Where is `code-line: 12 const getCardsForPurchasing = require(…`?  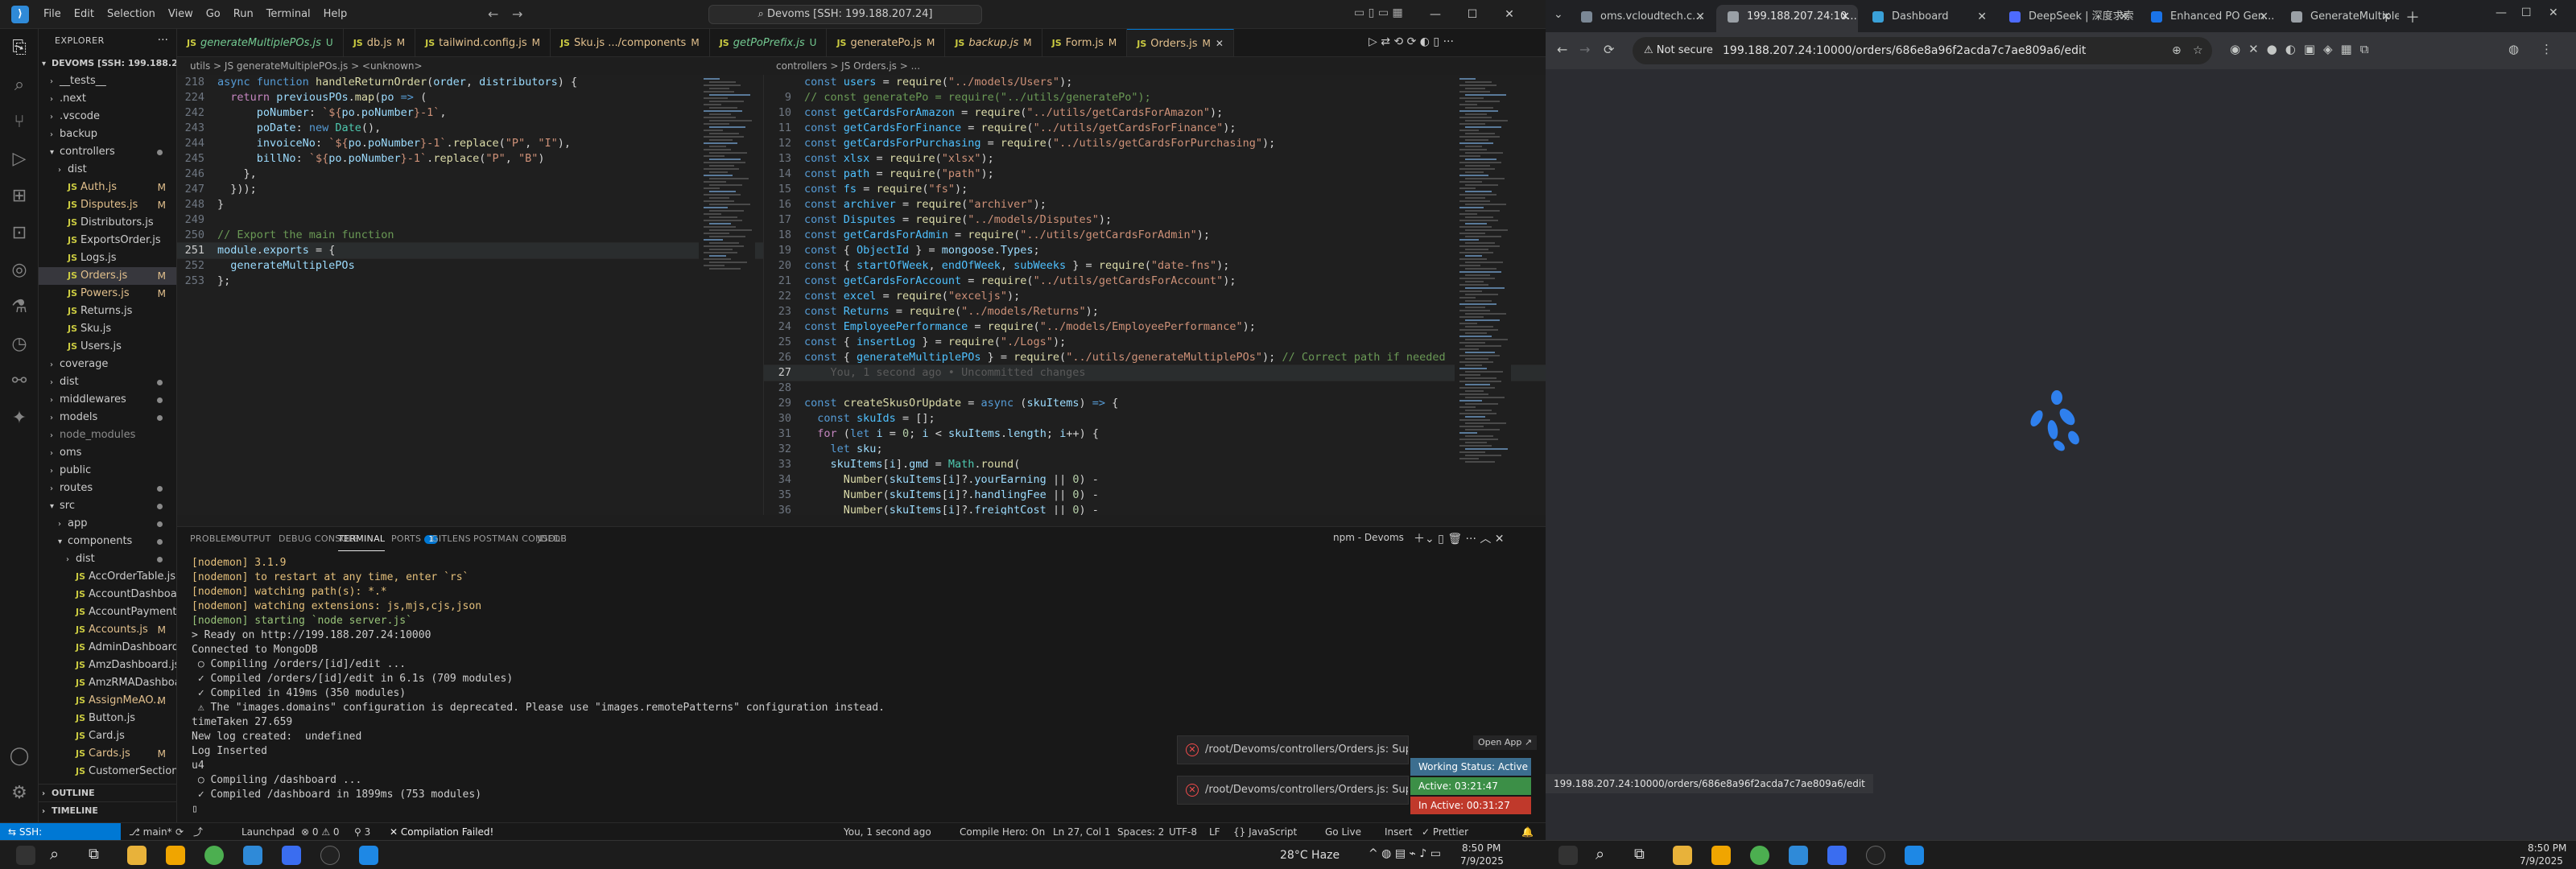 code-line: 12 const getCardsForPurchasing = require(… is located at coordinates (1155, 143).